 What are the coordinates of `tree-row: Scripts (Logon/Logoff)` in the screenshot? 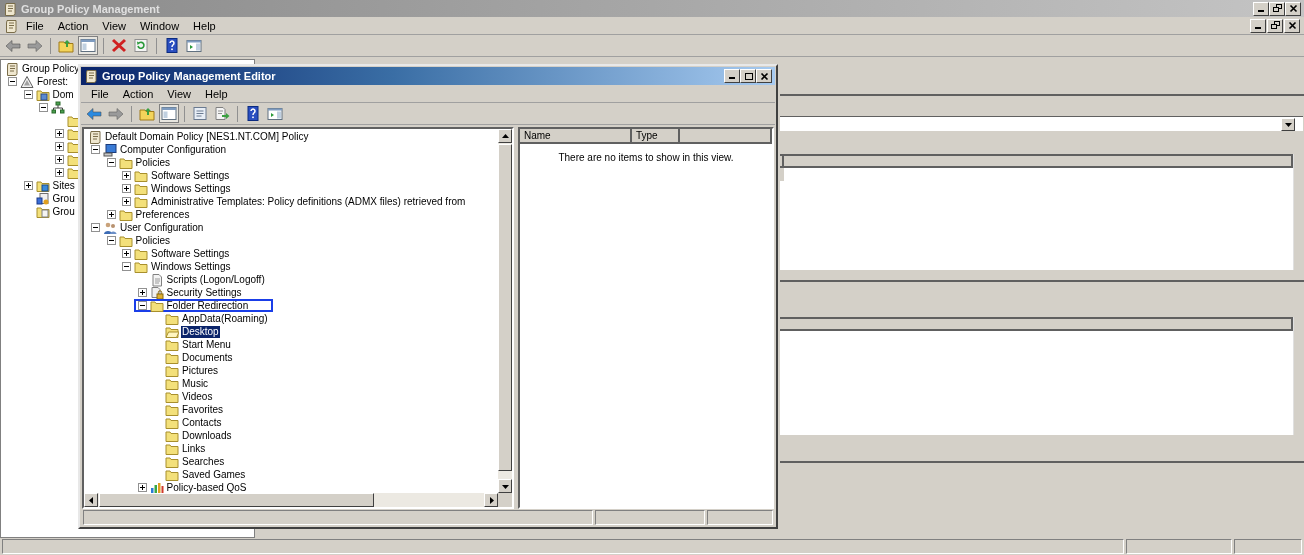 It's located at (211, 279).